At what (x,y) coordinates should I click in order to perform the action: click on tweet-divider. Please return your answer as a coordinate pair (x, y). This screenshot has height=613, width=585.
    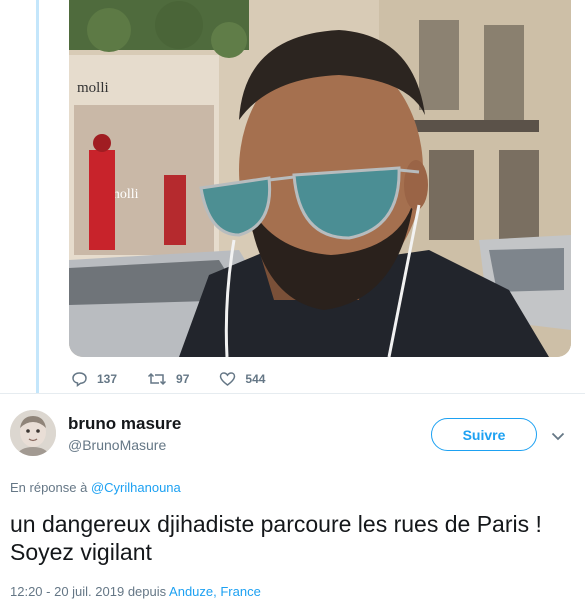
    Looking at the image, I should click on (292, 393).